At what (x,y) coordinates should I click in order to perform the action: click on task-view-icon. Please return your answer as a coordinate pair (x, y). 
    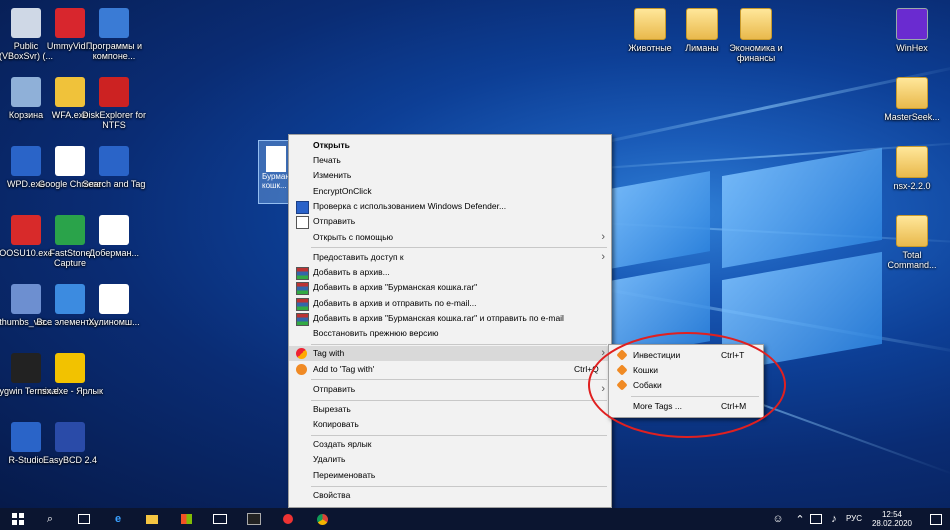
    Looking at the image, I should click on (84, 519).